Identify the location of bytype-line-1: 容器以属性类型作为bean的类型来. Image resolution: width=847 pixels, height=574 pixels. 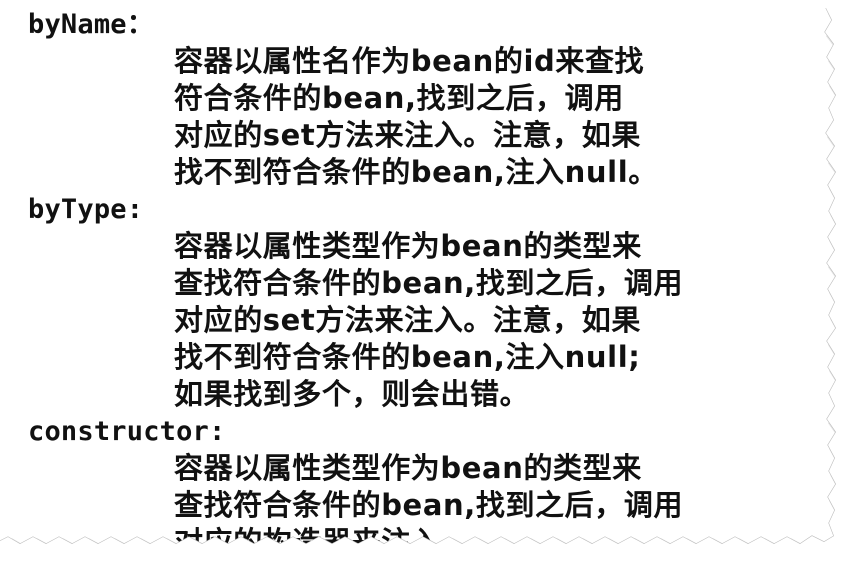
(408, 246).